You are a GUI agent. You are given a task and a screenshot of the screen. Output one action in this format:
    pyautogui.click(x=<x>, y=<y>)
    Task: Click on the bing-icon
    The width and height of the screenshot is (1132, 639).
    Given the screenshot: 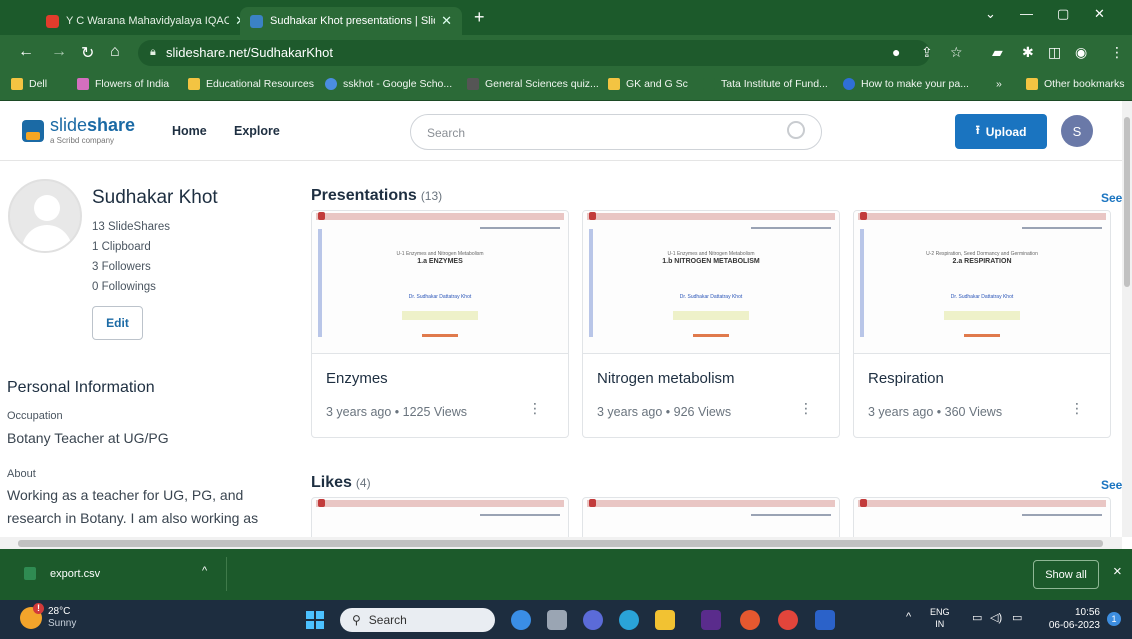 What is the action you would take?
    pyautogui.click(x=521, y=620)
    